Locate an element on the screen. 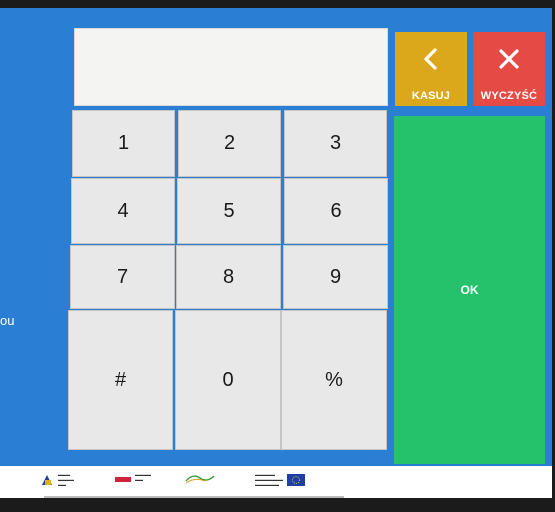 The image size is (555, 512). clear-button: WYCZYŚĆ is located at coordinates (509, 69).